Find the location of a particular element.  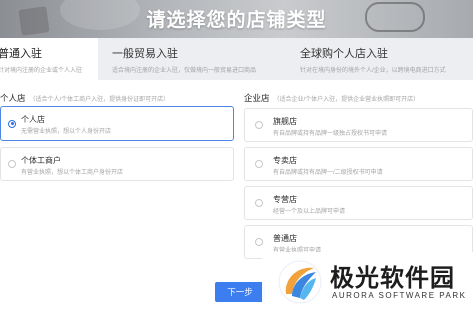

personal-section-heading: 个人店 （适合个人/个体工商户入驻，提供身份证即可开店） is located at coordinates (84, 98).